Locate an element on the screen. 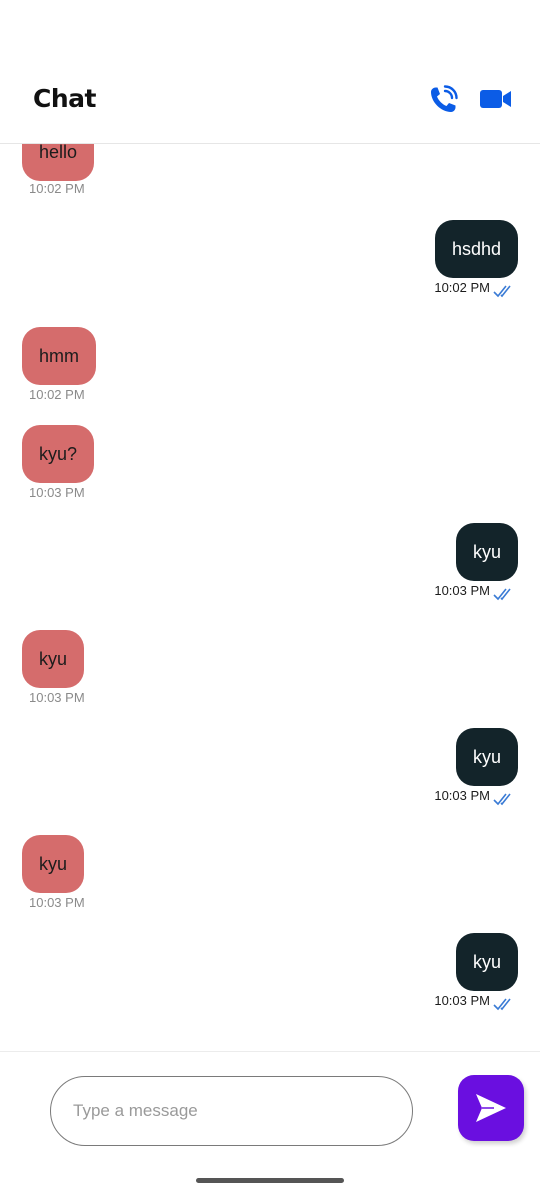  page-title: Chat is located at coordinates (64, 98).